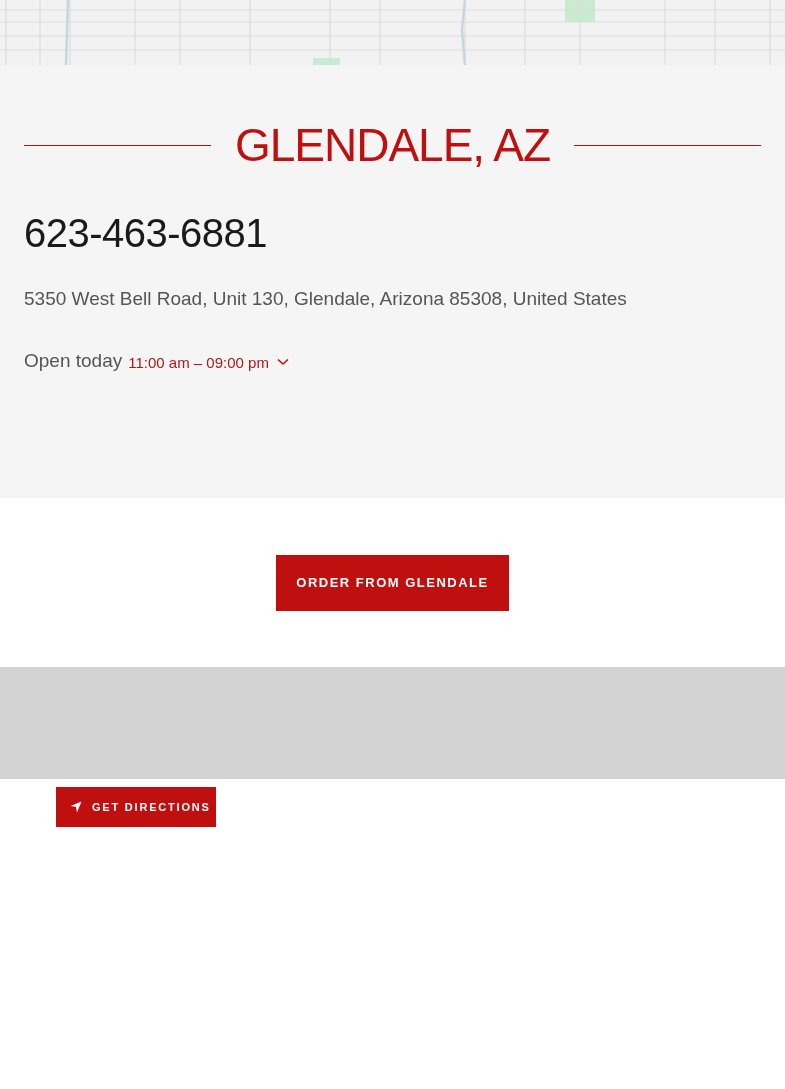 This screenshot has height=1089, width=785. Describe the element at coordinates (326, 298) in the screenshot. I see `address-text: 5350 West Bell Road, Unit 130, Glendale, Arizona 85308, United States` at that location.